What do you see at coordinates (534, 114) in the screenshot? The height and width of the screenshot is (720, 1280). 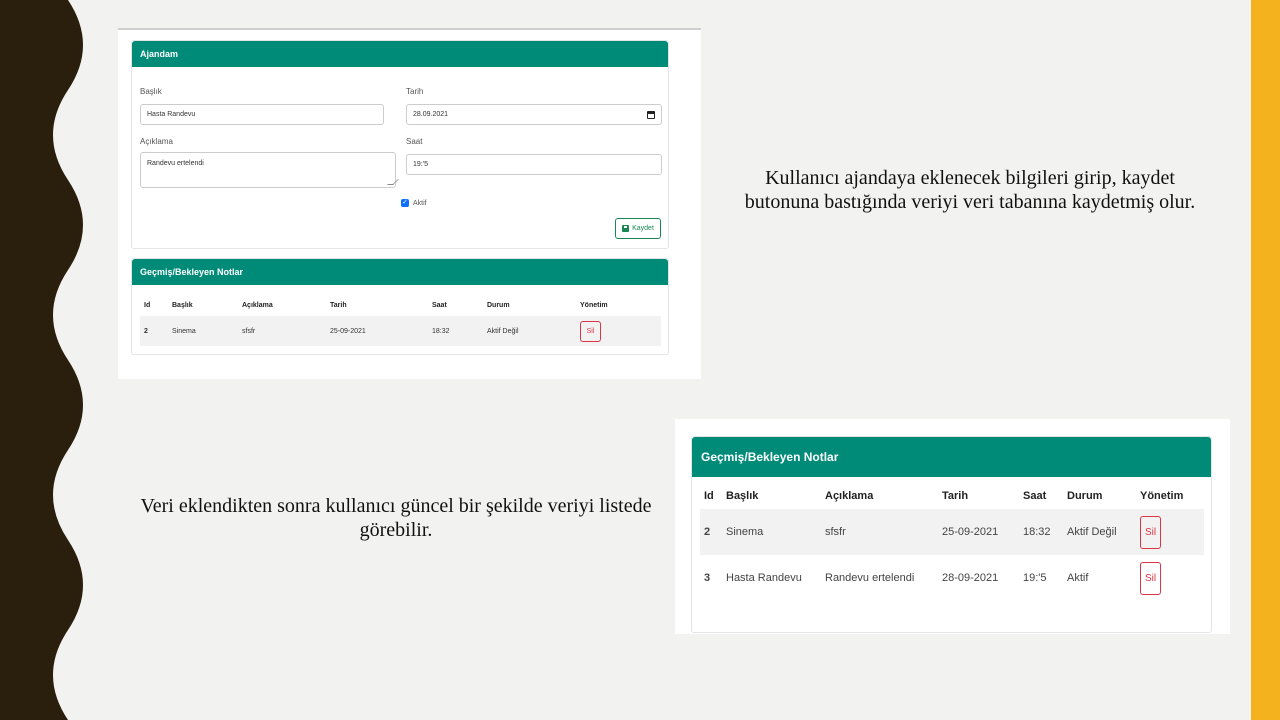 I see `tarih-input: 28.09.2021` at bounding box center [534, 114].